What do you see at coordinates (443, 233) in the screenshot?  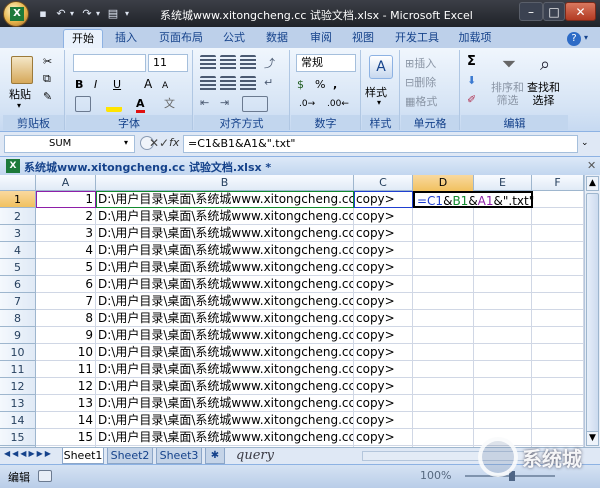 I see `cell-d3` at bounding box center [443, 233].